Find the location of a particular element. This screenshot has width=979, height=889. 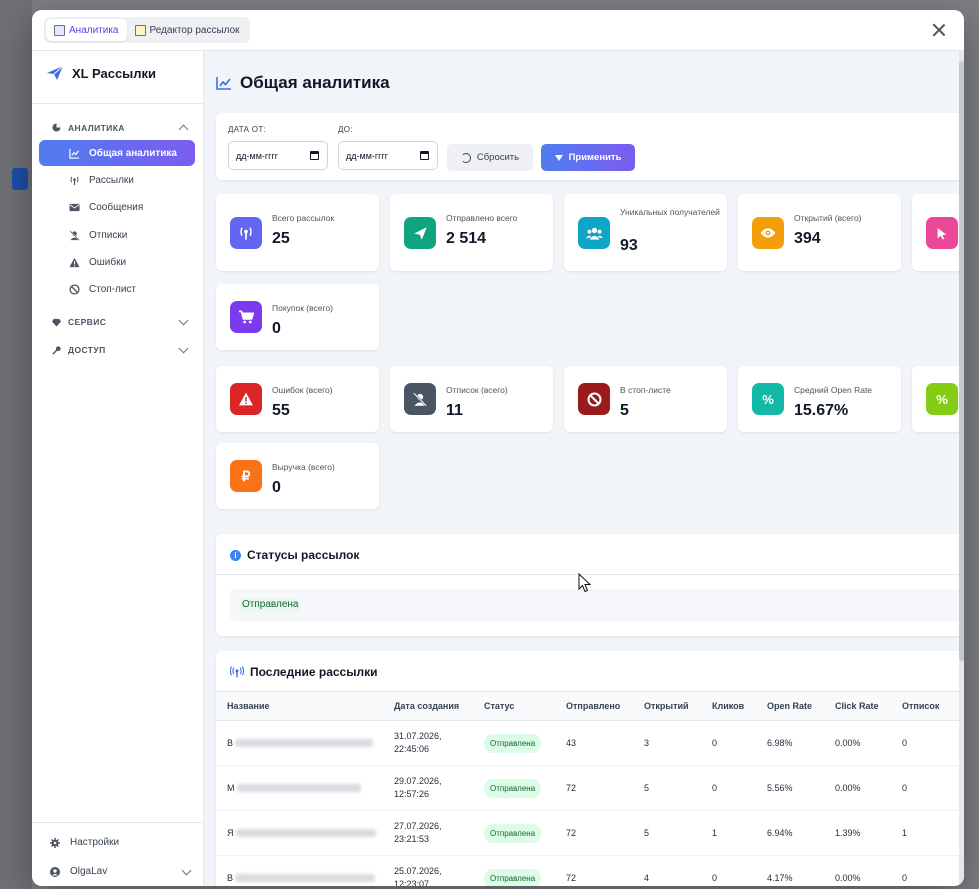

main-scrollbar is located at coordinates (961, 468).